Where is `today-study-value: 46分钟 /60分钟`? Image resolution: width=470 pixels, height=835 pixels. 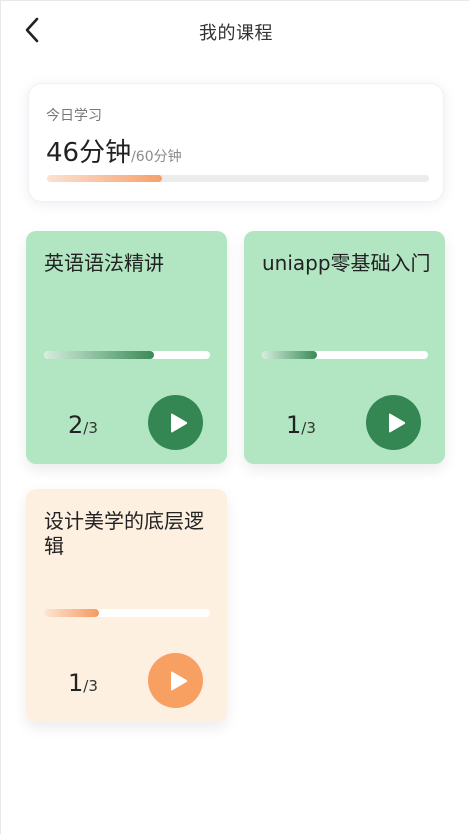
today-study-value: 46分钟 /60分钟 is located at coordinates (114, 150).